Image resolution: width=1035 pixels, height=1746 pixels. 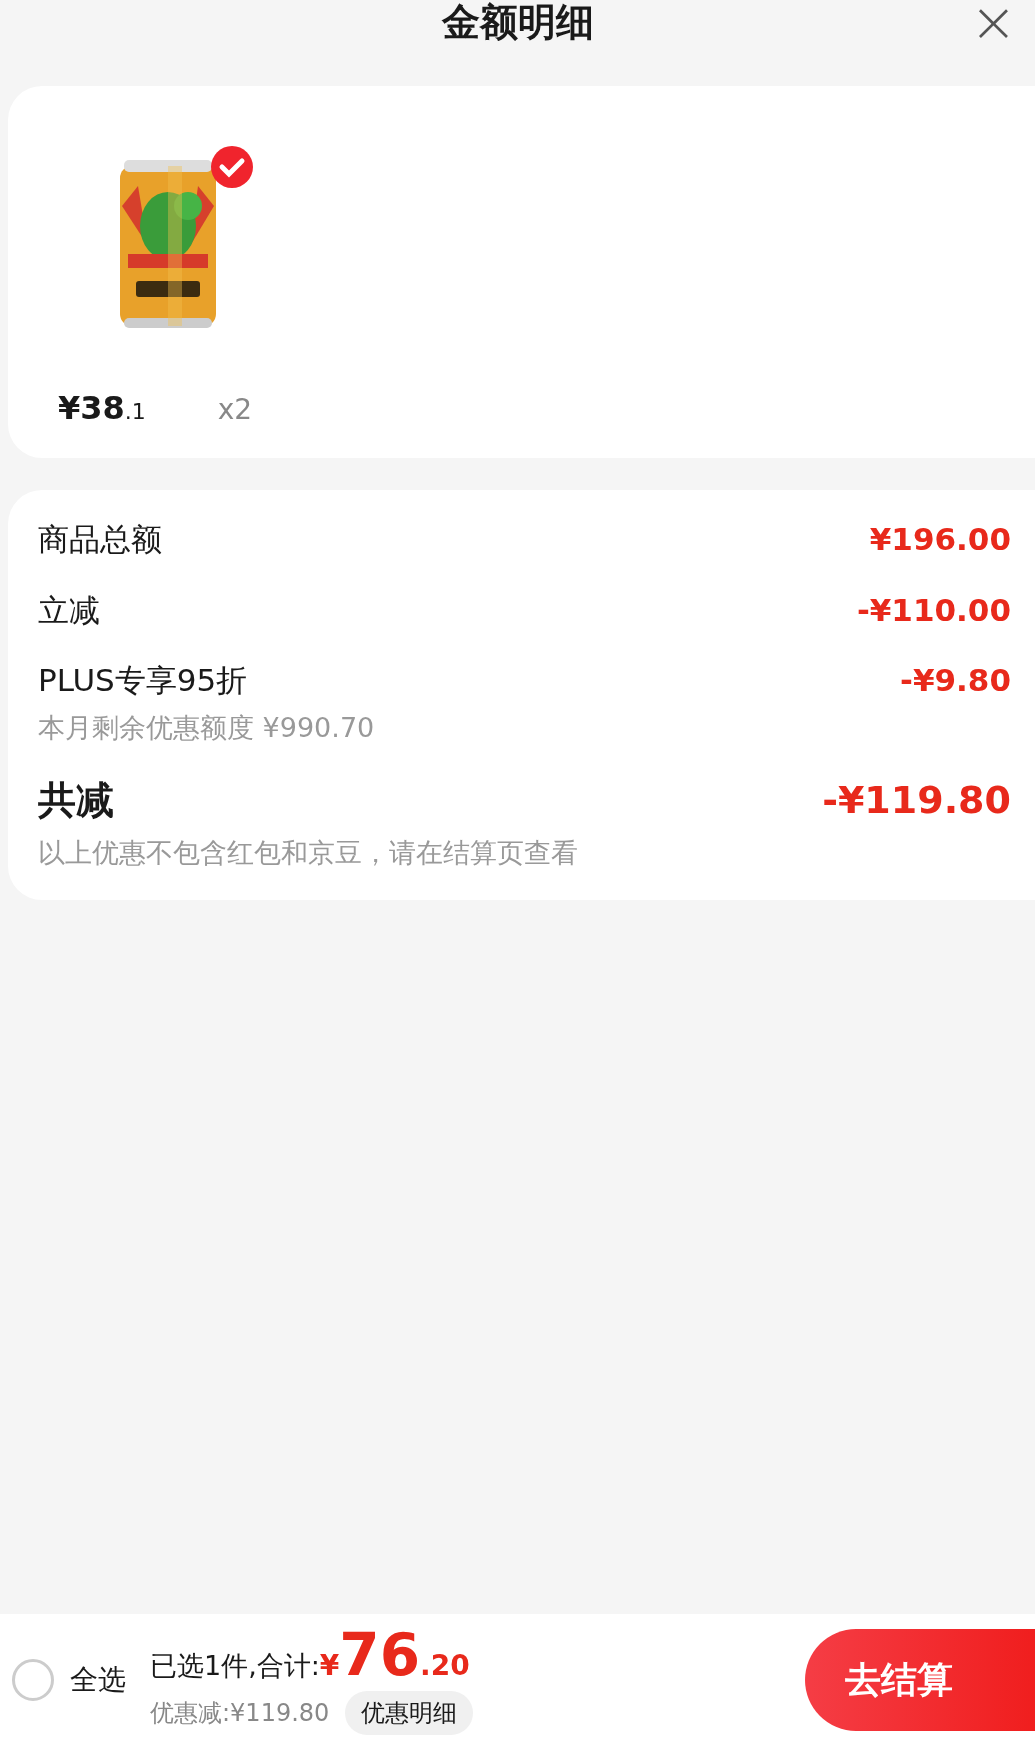 What do you see at coordinates (143, 680) in the screenshot?
I see `breakdown-label: PLUS专享95折` at bounding box center [143, 680].